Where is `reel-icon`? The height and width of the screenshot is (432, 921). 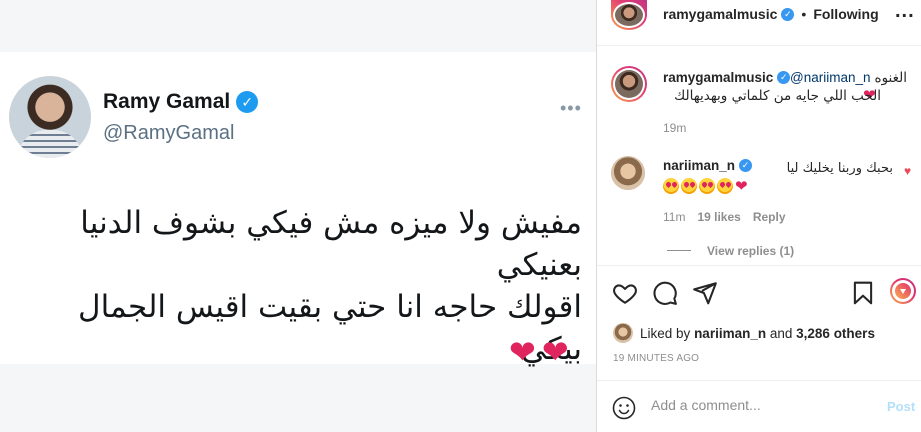 reel-icon is located at coordinates (903, 291).